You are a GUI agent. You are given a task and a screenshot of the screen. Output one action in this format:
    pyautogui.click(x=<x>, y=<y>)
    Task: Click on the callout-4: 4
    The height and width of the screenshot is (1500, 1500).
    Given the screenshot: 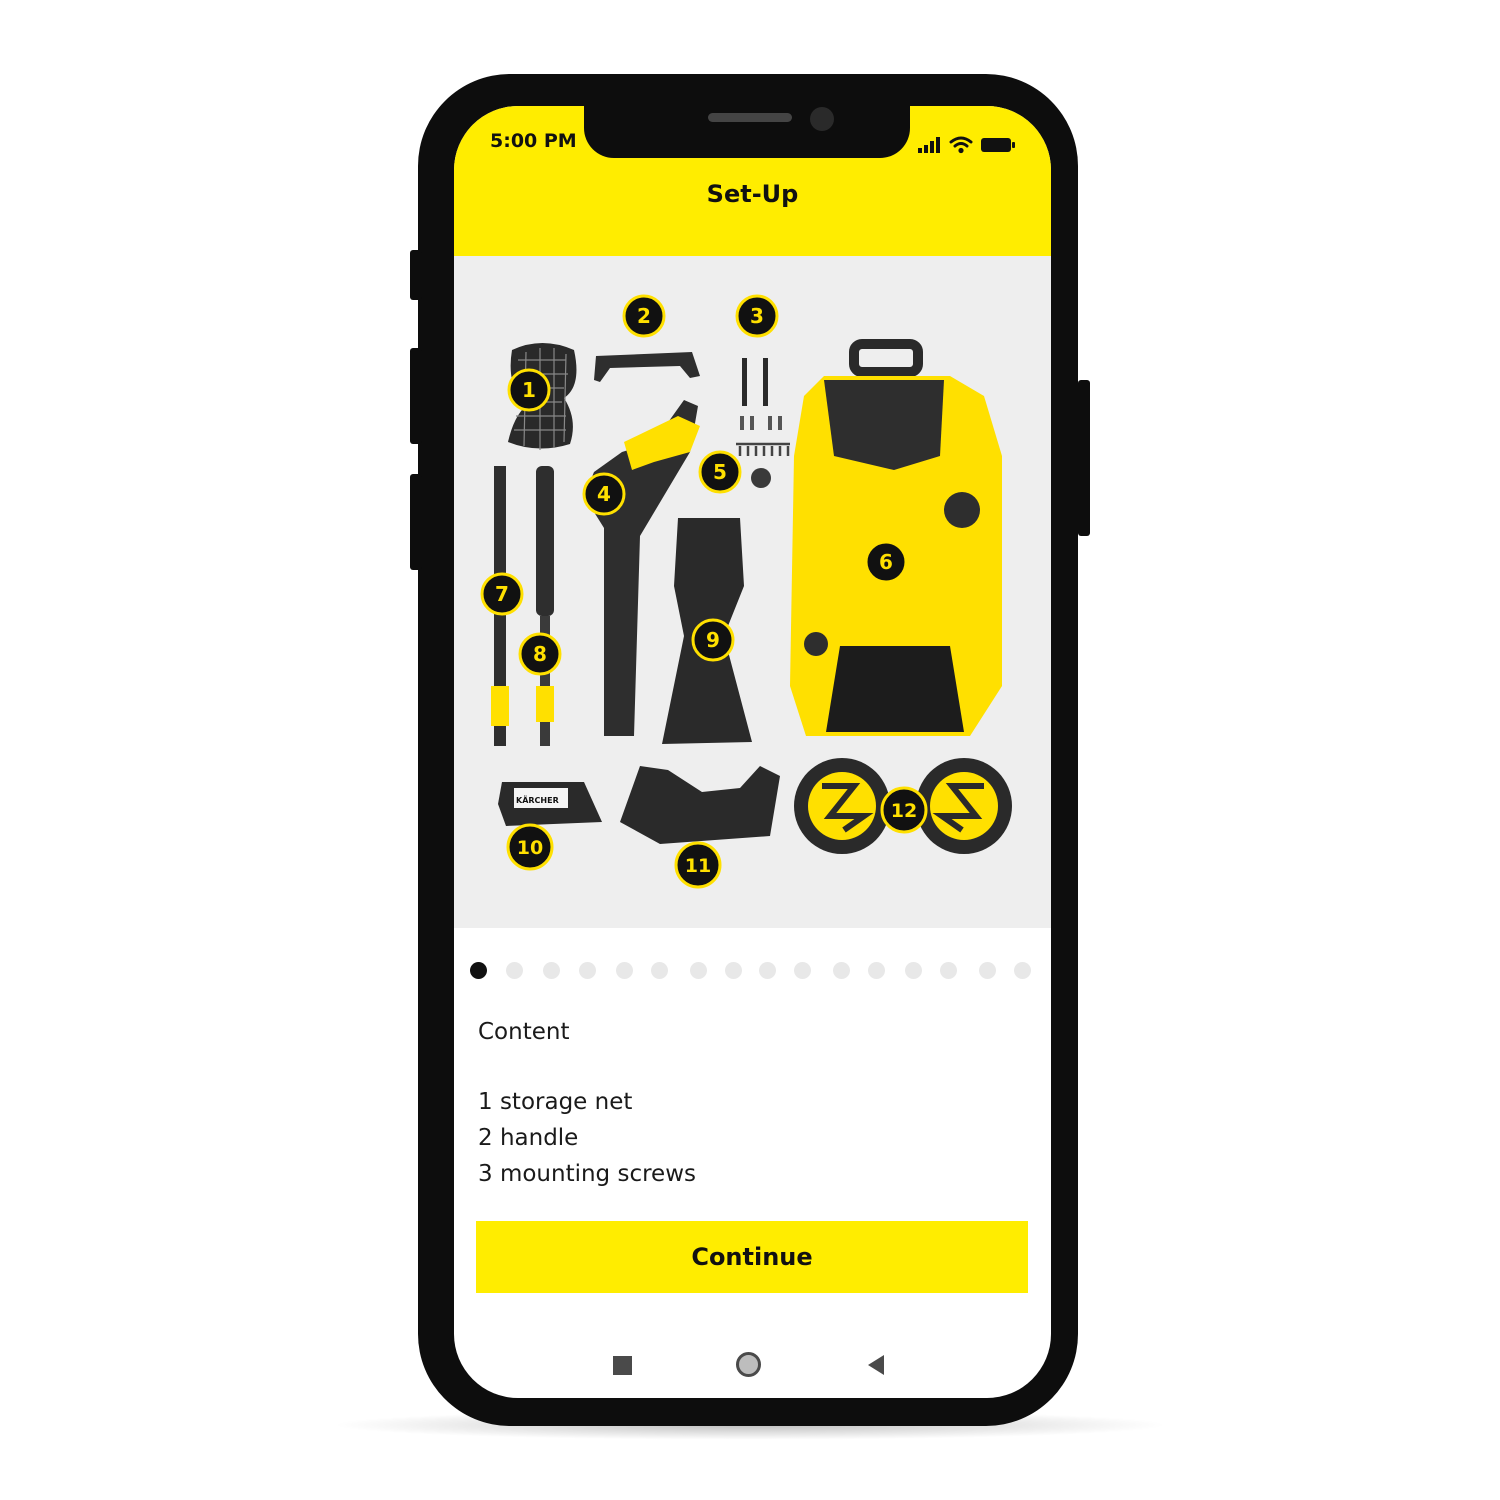 What is the action you would take?
    pyautogui.click(x=604, y=494)
    